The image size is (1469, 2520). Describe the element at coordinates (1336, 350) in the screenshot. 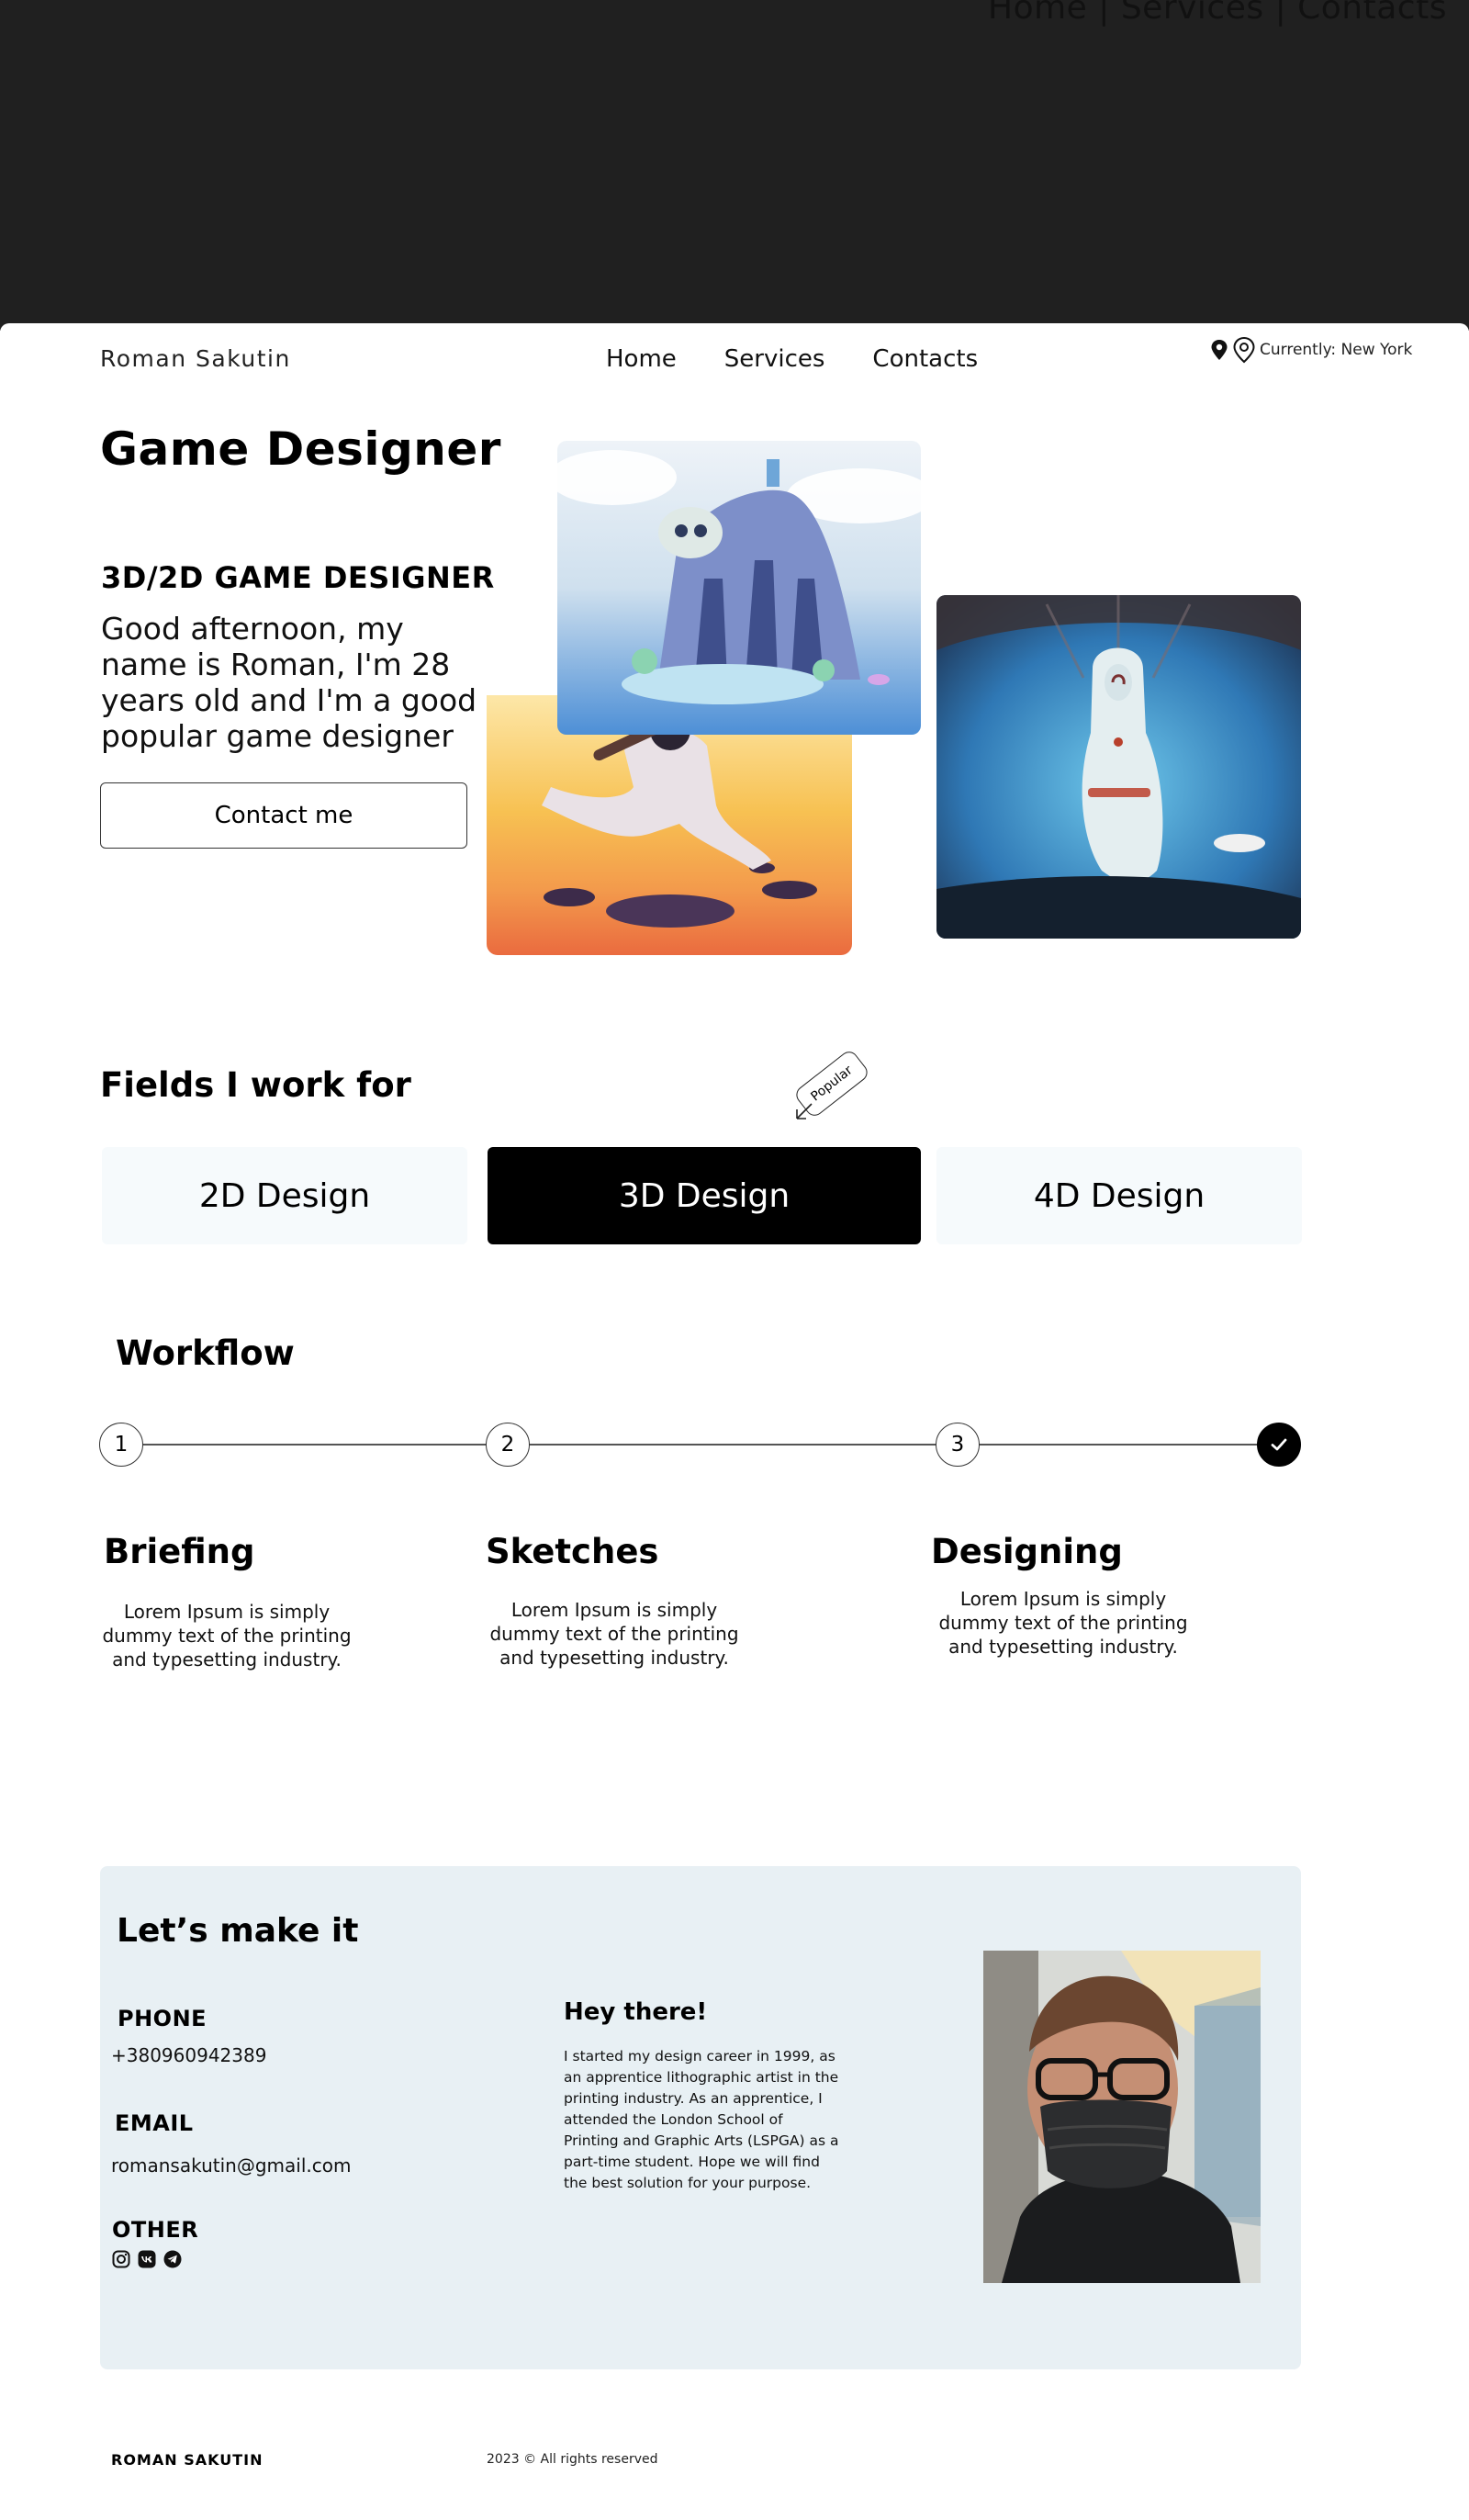

I see `location-text: Currently: New York` at that location.